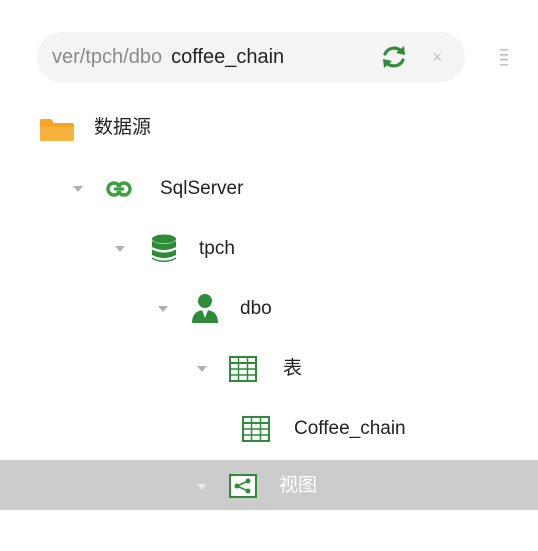  I want to click on view-icon, so click(243, 486).